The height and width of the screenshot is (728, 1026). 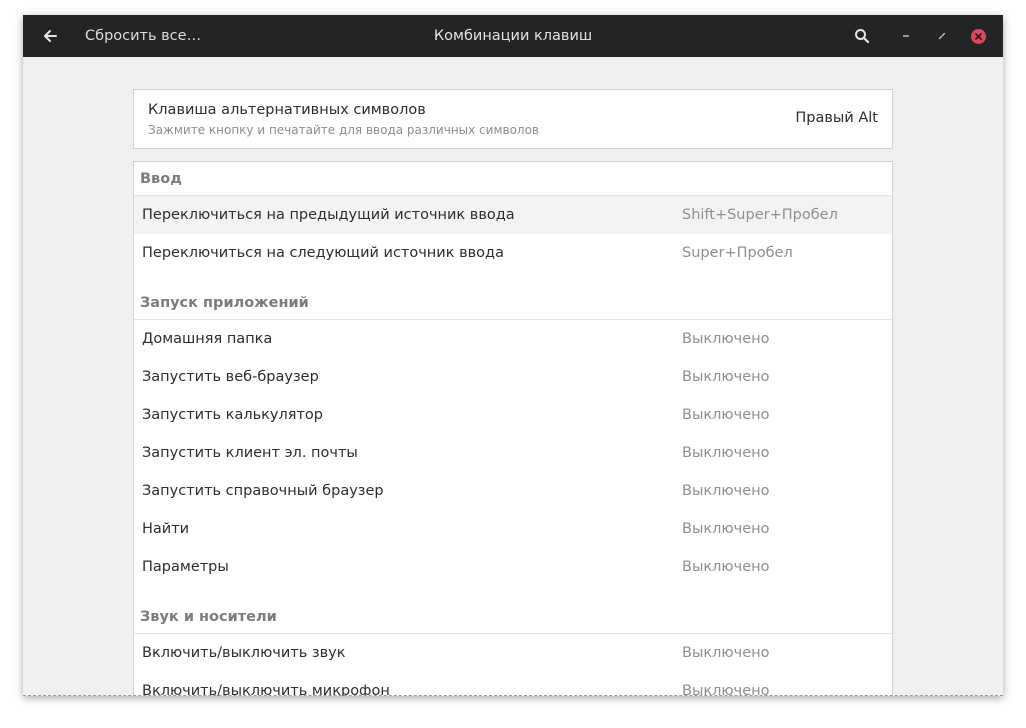 What do you see at coordinates (161, 179) in the screenshot?
I see `section-header-label: Ввод` at bounding box center [161, 179].